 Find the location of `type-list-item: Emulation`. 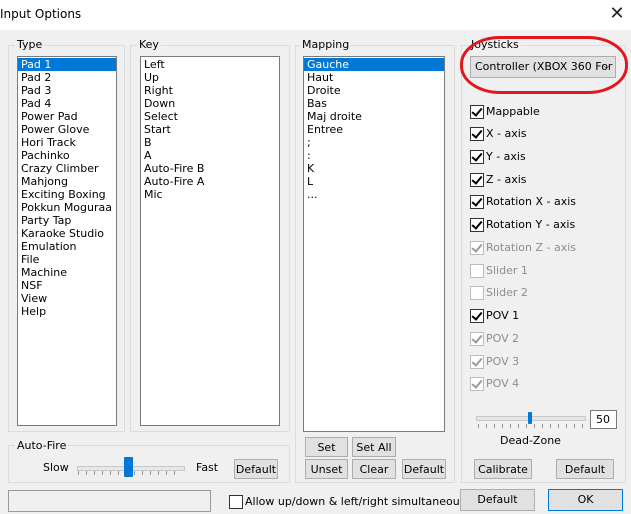

type-list-item: Emulation is located at coordinates (67, 246).